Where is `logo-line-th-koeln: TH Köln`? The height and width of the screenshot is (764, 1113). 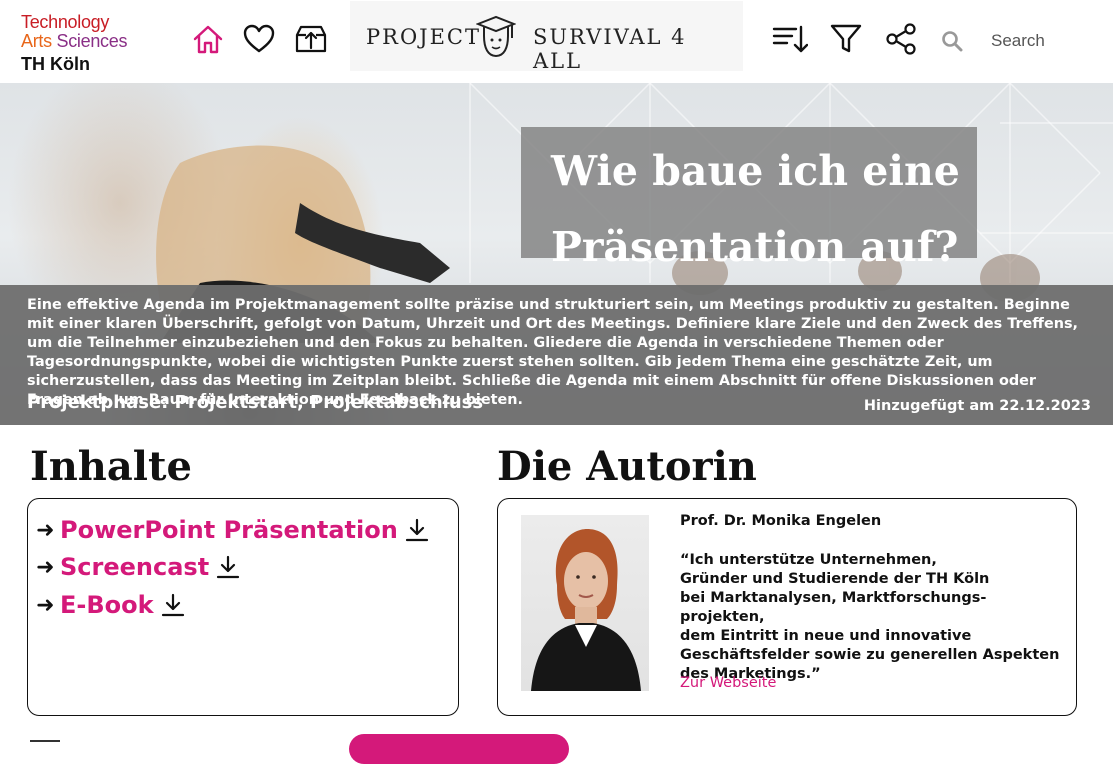
logo-line-th-koeln: TH Köln is located at coordinates (55, 64).